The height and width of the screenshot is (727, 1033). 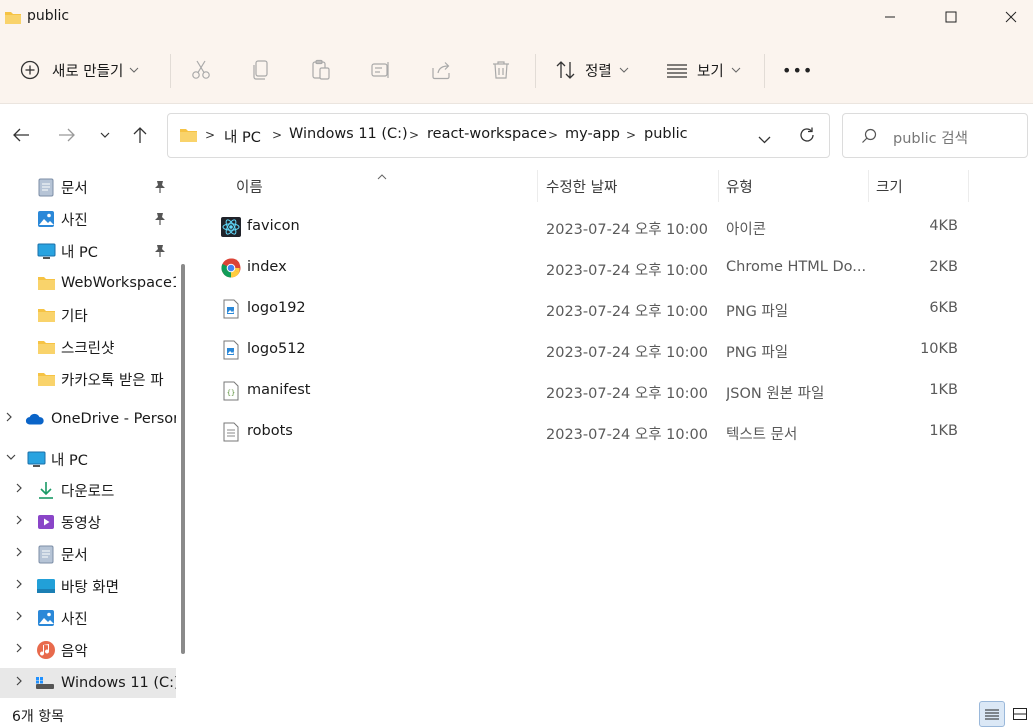 What do you see at coordinates (890, 17) in the screenshot?
I see `minimize-button` at bounding box center [890, 17].